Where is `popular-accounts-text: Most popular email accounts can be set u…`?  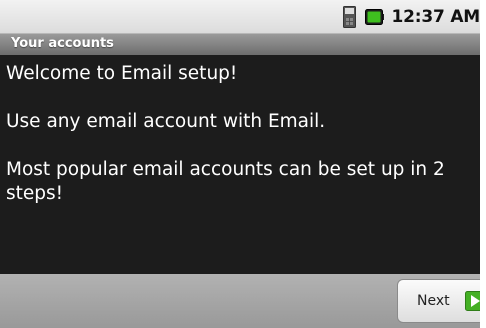 popular-accounts-text: Most popular email accounts can be set u… is located at coordinates (225, 181).